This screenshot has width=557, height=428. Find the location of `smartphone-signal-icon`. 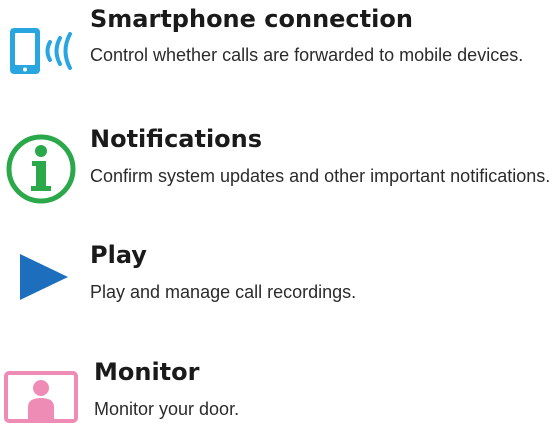

smartphone-signal-icon is located at coordinates (44, 51).